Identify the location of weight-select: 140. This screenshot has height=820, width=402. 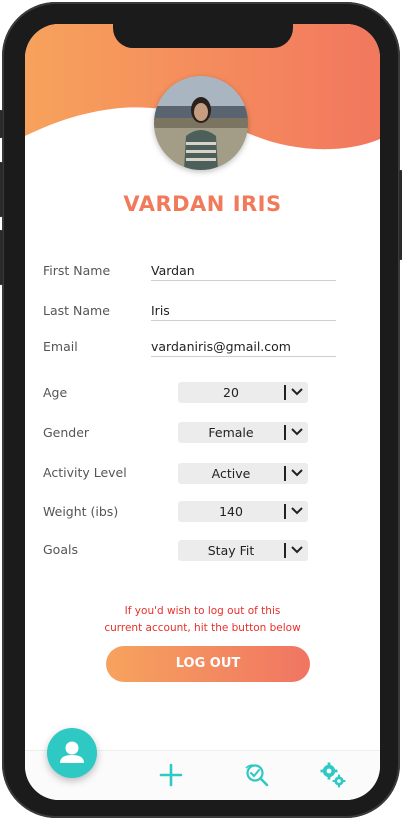
(243, 511).